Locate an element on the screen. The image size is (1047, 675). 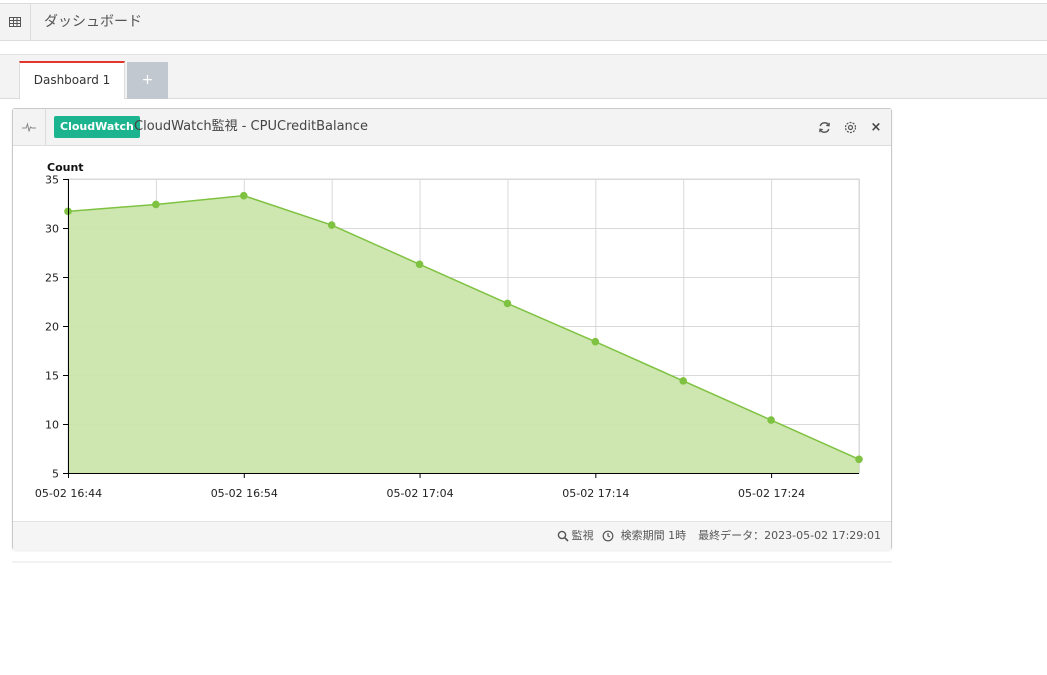
close-icon: × is located at coordinates (876, 127).